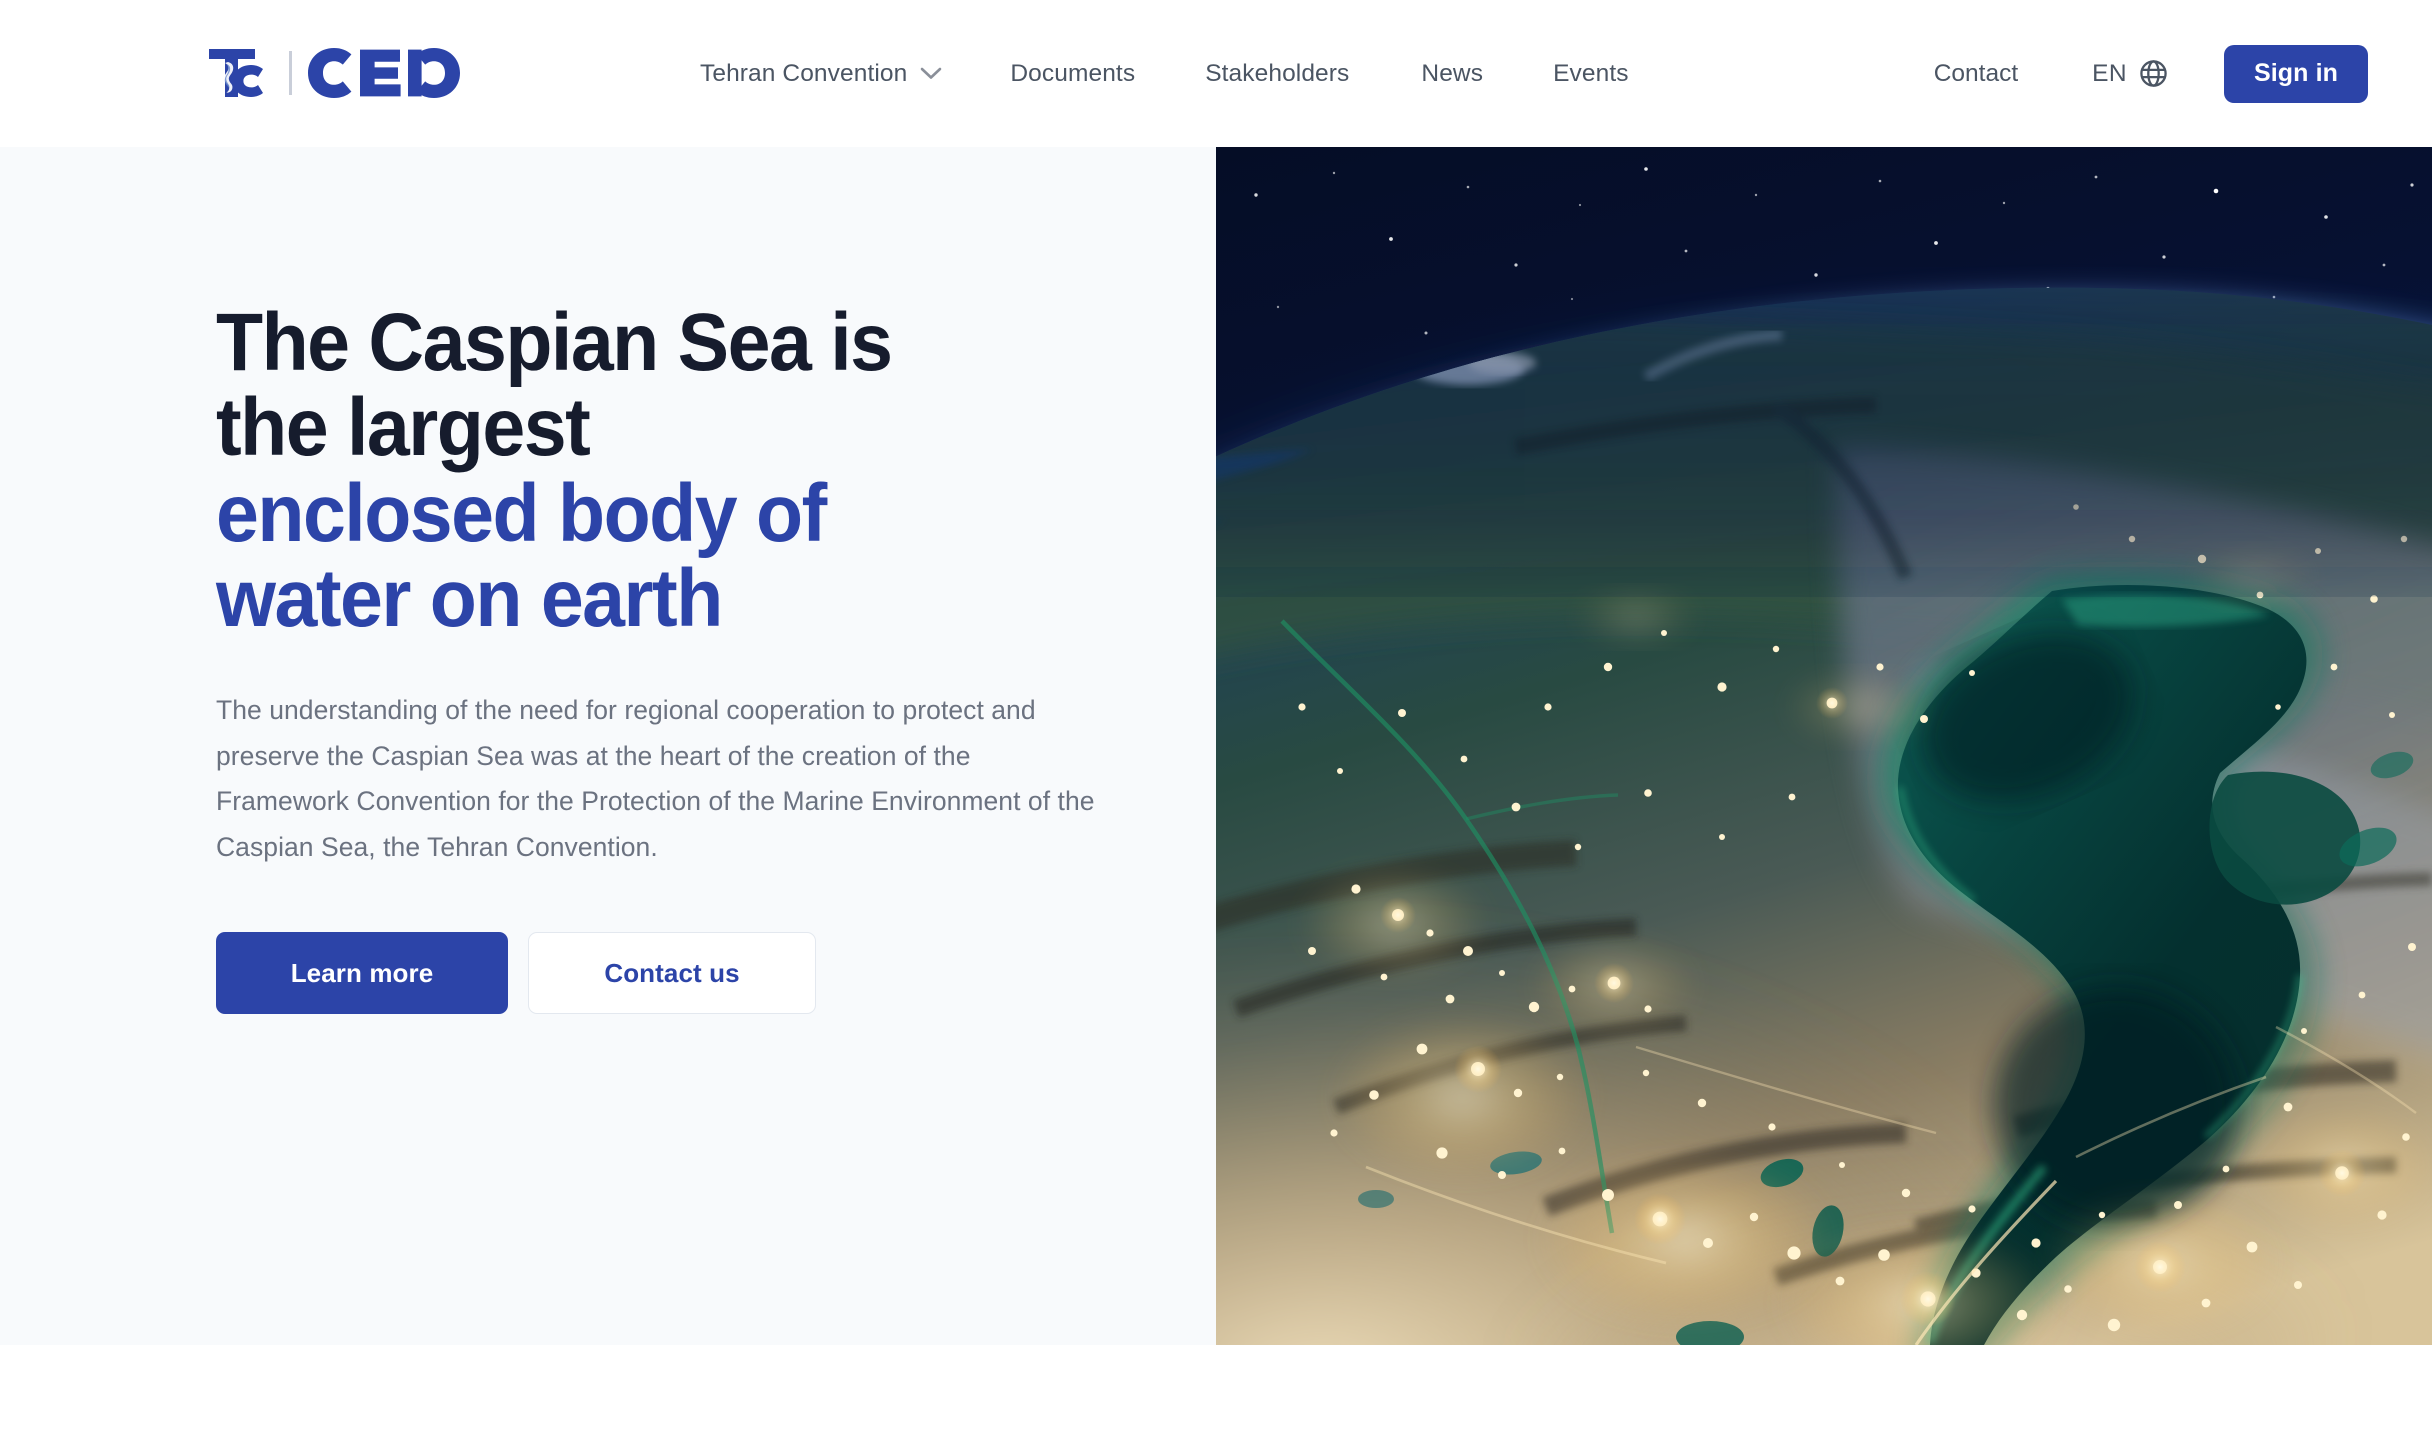 The width and height of the screenshot is (2432, 1442). I want to click on contact-link: Contact, so click(1976, 74).